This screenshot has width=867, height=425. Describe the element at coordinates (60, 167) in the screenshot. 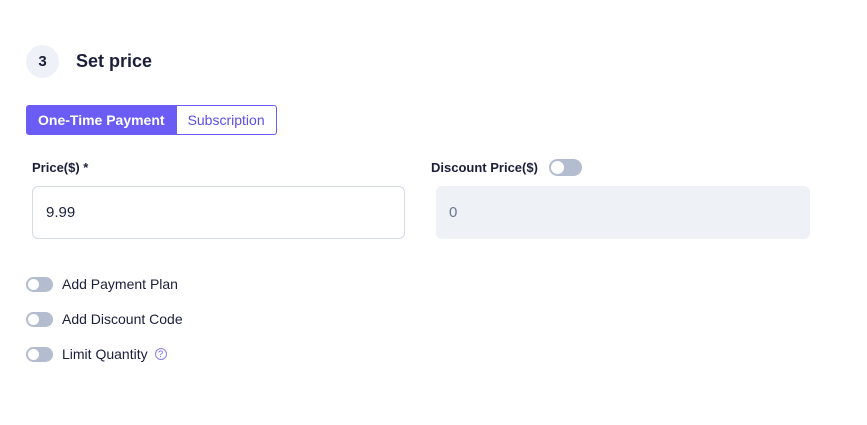

I see `price-label: Price($) *` at that location.